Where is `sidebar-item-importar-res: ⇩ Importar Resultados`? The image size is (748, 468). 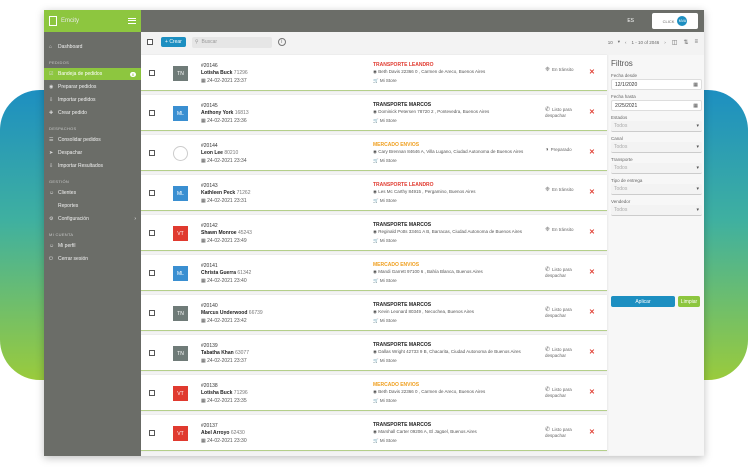
sidebar-item-importar-res: ⇩ Importar Resultados is located at coordinates (92, 166).